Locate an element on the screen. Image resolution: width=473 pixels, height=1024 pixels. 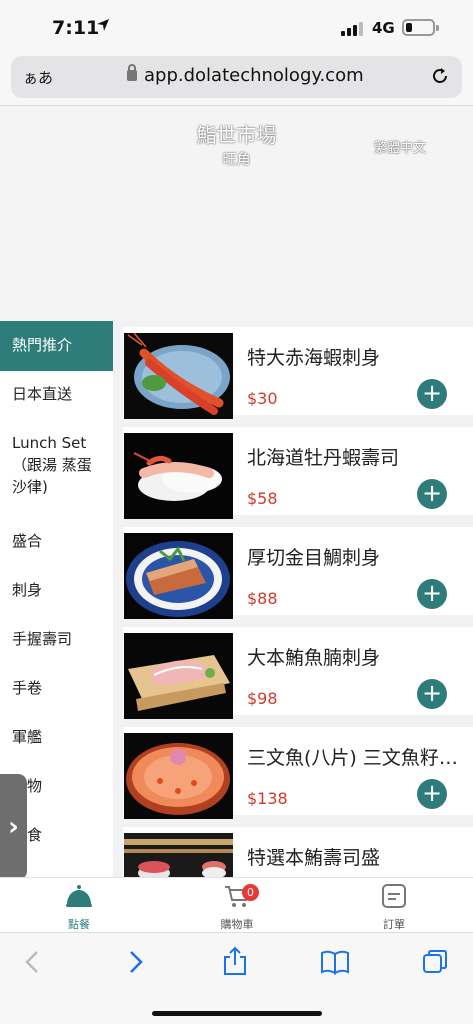
language-switch: 繁體中文 is located at coordinates (400, 146).